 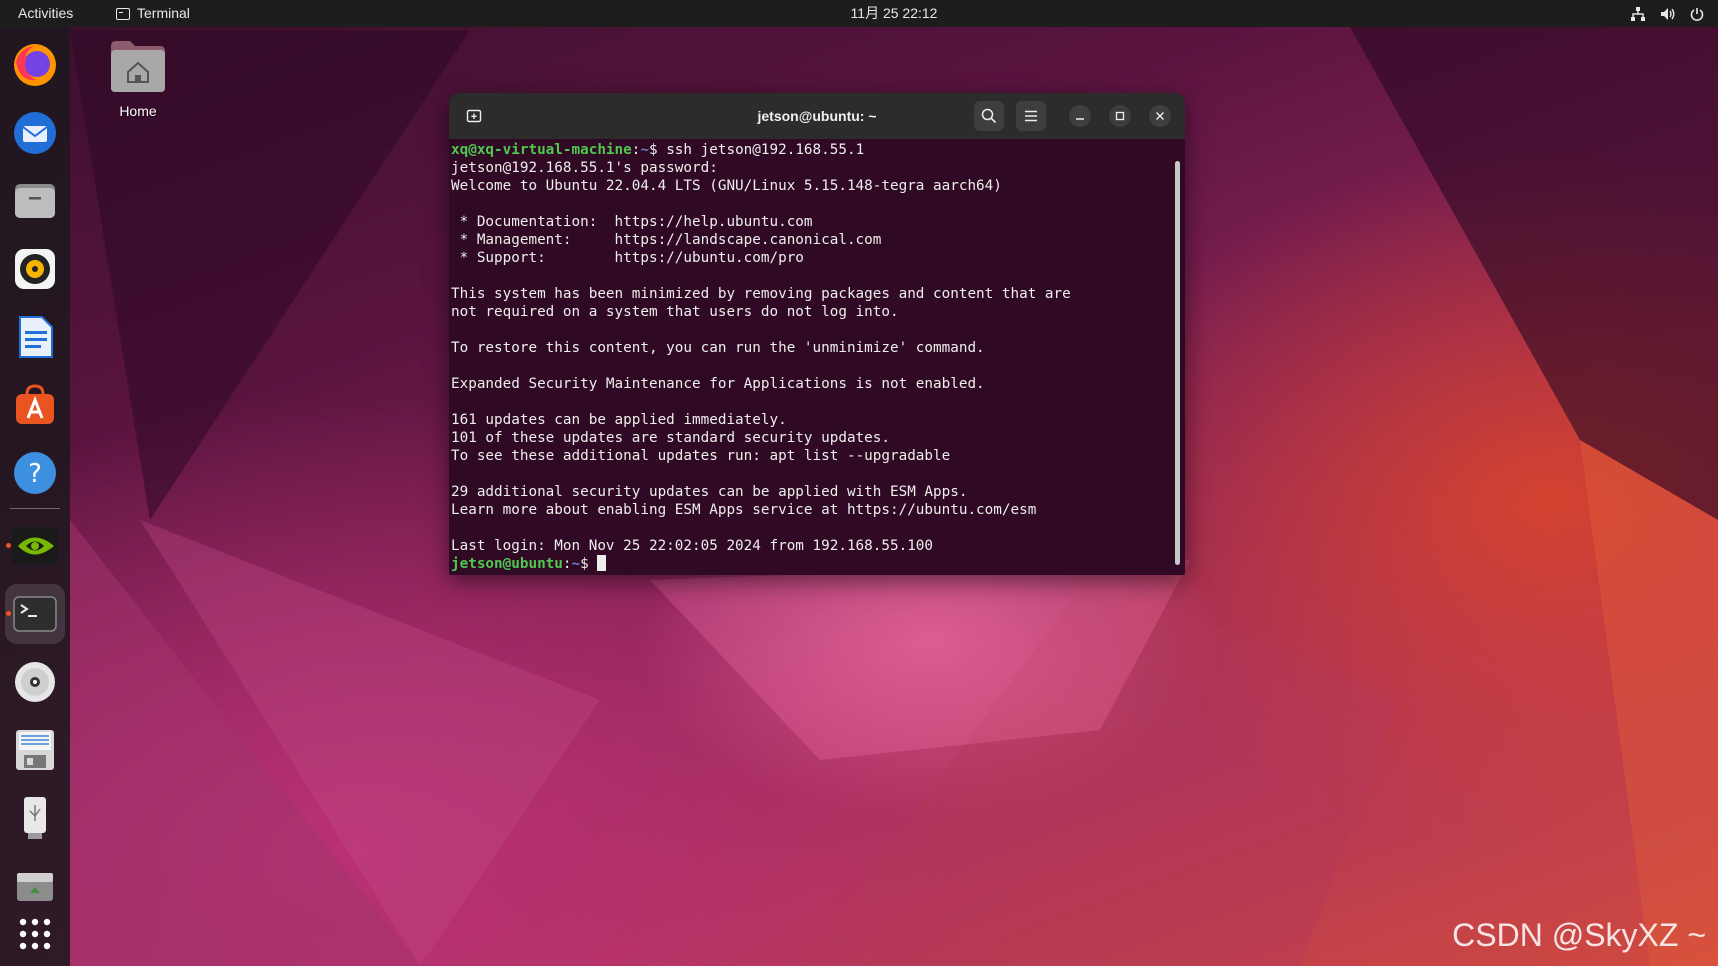 I want to click on dock-item-floppy, so click(x=35, y=750).